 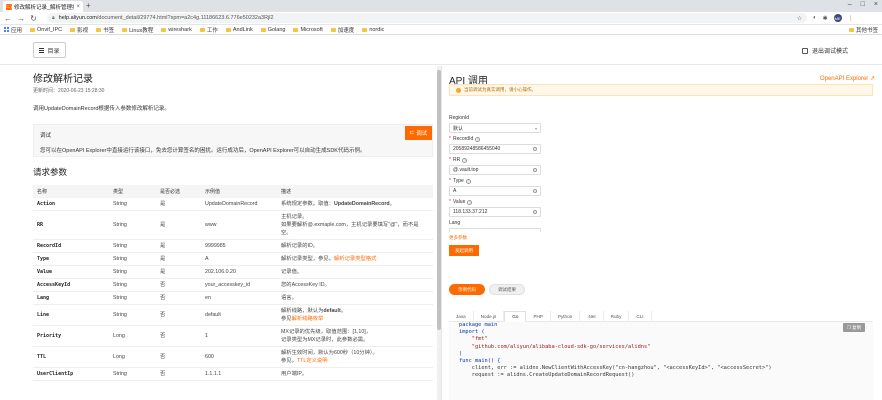 What do you see at coordinates (538, 316) in the screenshot?
I see `tab-language: PHP` at bounding box center [538, 316].